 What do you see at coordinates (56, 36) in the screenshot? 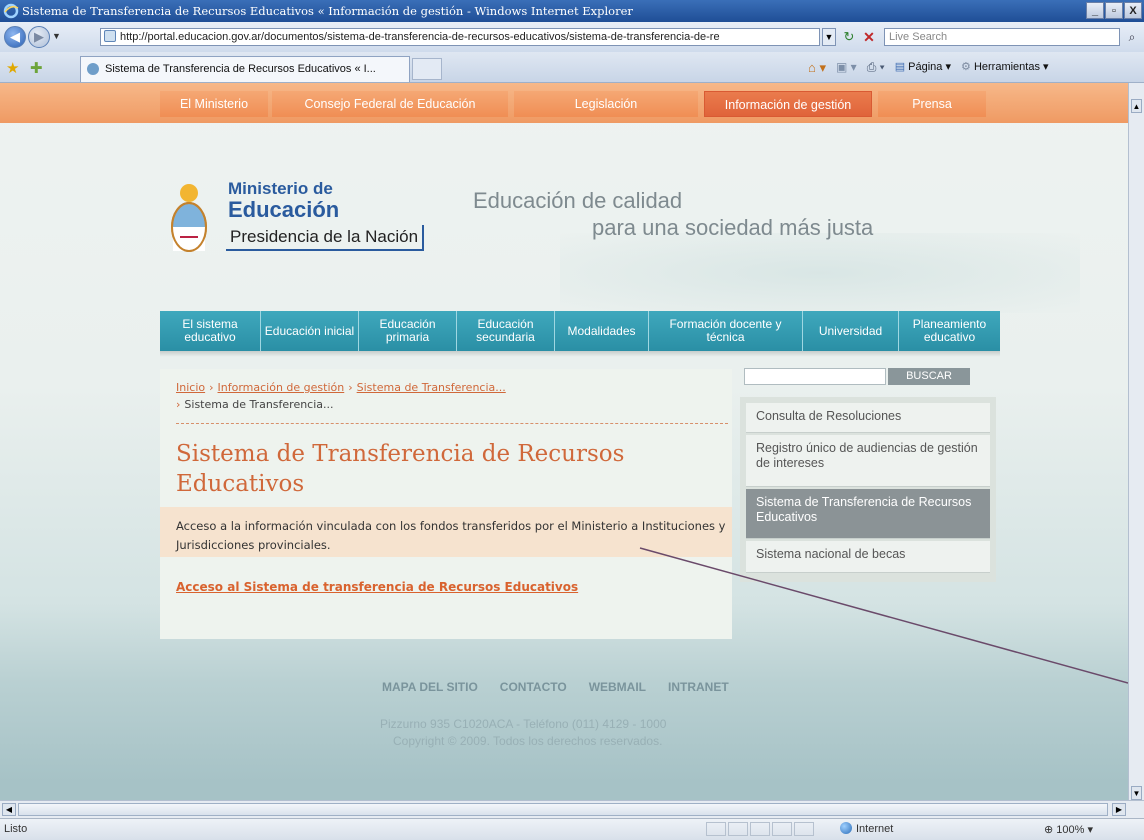
I see `history-dropdown-icon: ▼` at bounding box center [56, 36].